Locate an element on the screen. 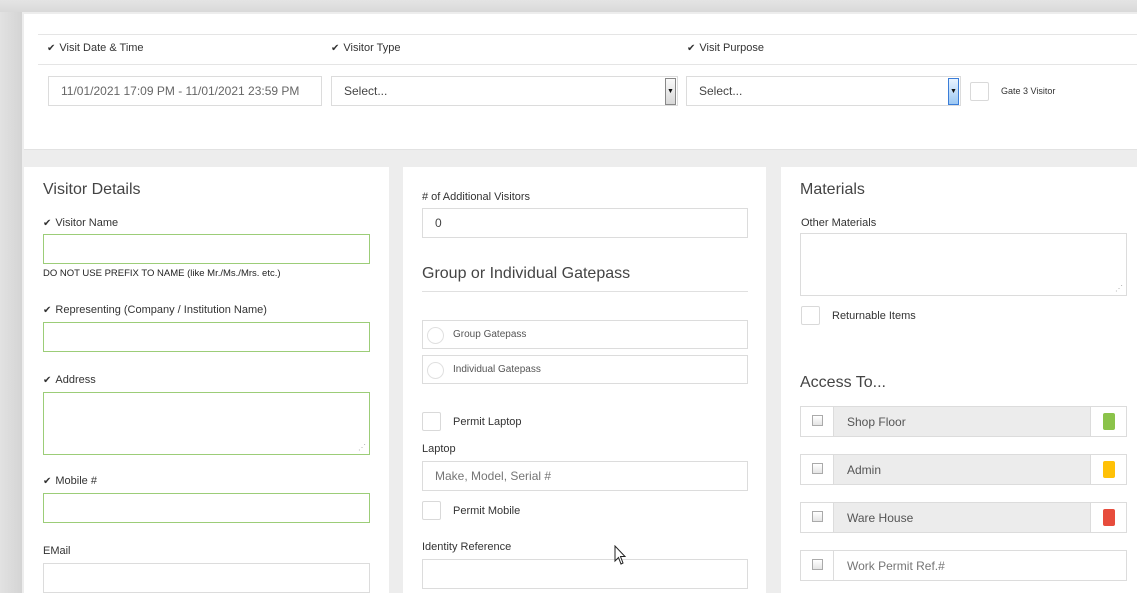 This screenshot has height=593, width=1137. identity-reference-input is located at coordinates (585, 574).